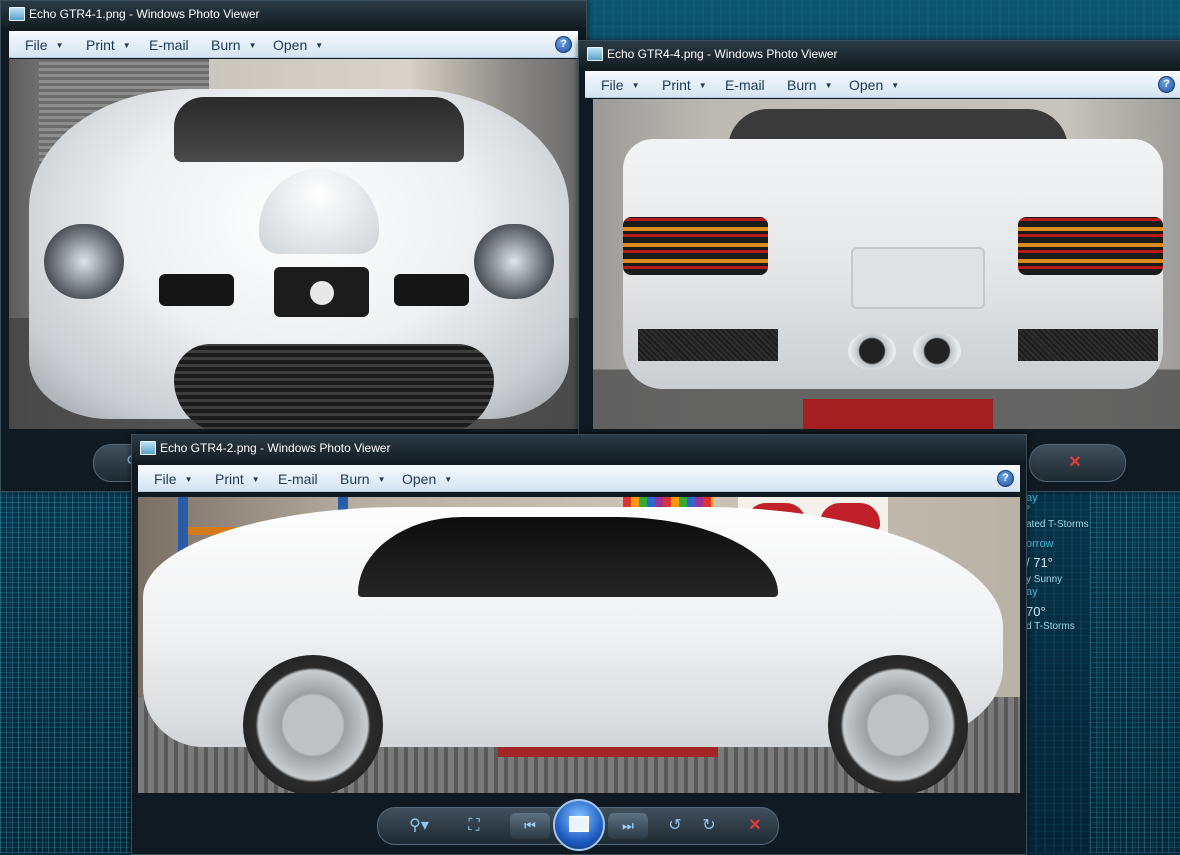  Describe the element at coordinates (530, 826) in the screenshot. I see `previous-icon: ⏮` at that location.